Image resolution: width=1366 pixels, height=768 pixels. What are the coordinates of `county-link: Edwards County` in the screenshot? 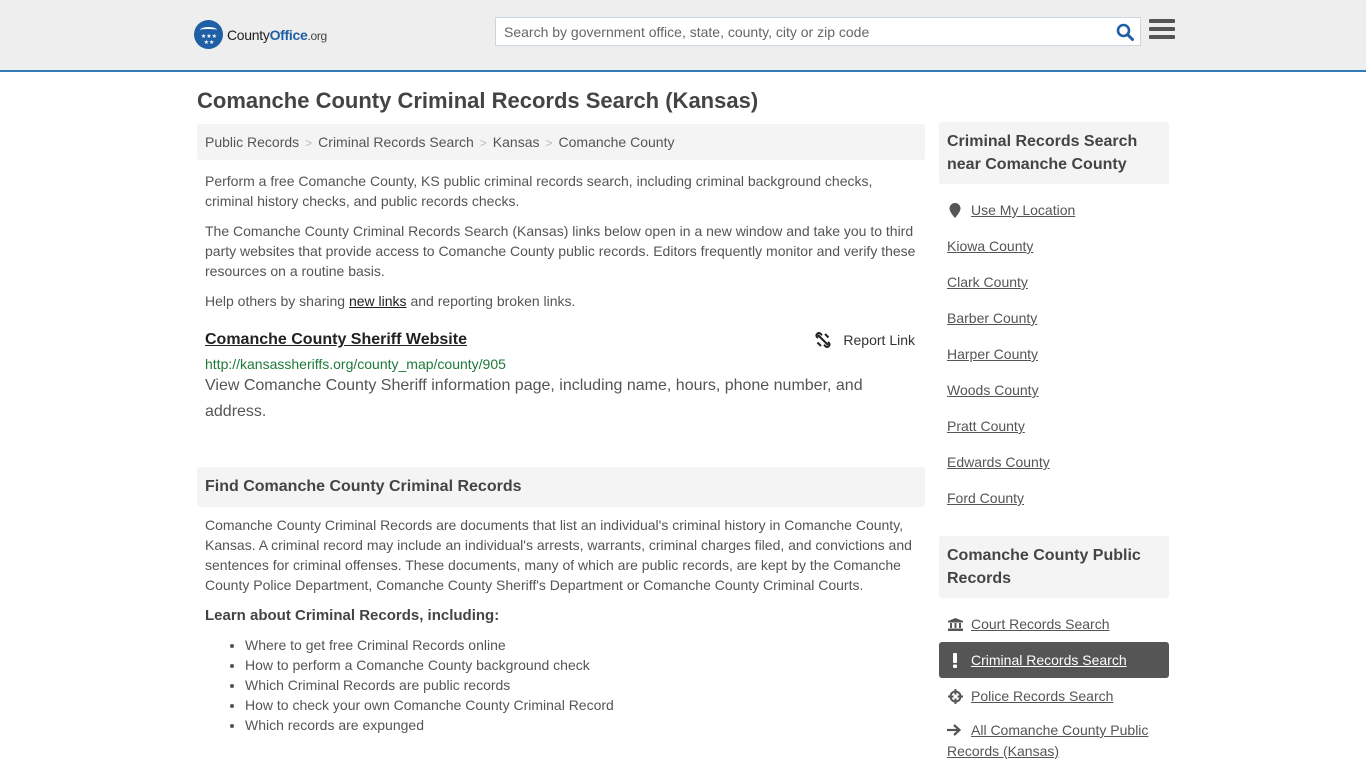 It's located at (998, 462).